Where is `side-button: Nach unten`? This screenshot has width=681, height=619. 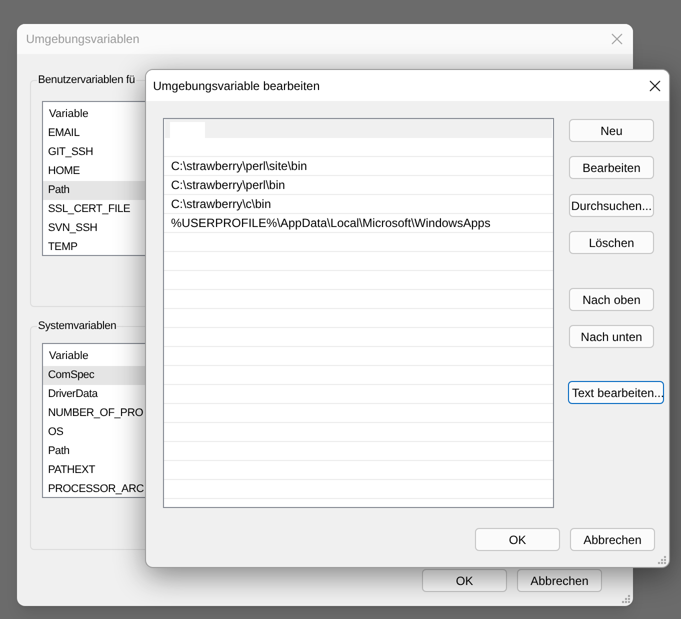
side-button: Nach unten is located at coordinates (611, 336).